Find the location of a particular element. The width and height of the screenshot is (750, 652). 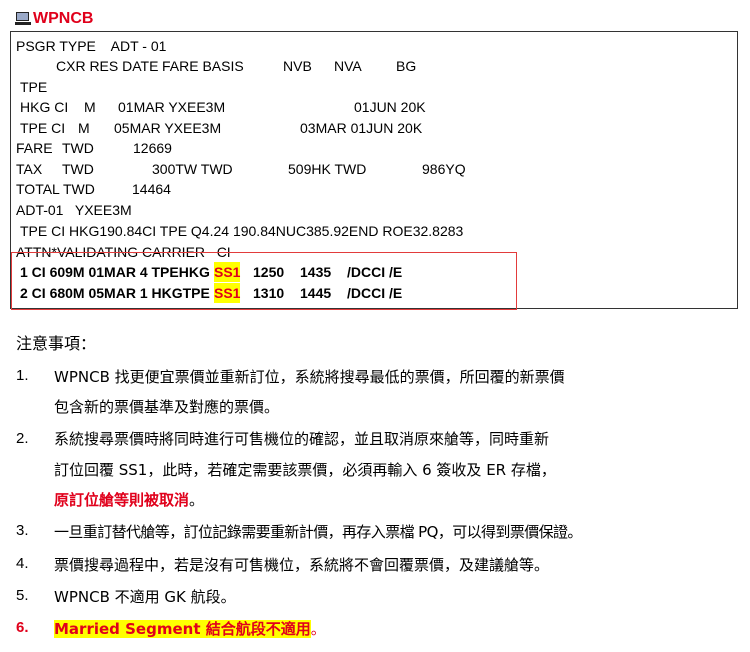

page-title: WPNCB is located at coordinates (54, 19).